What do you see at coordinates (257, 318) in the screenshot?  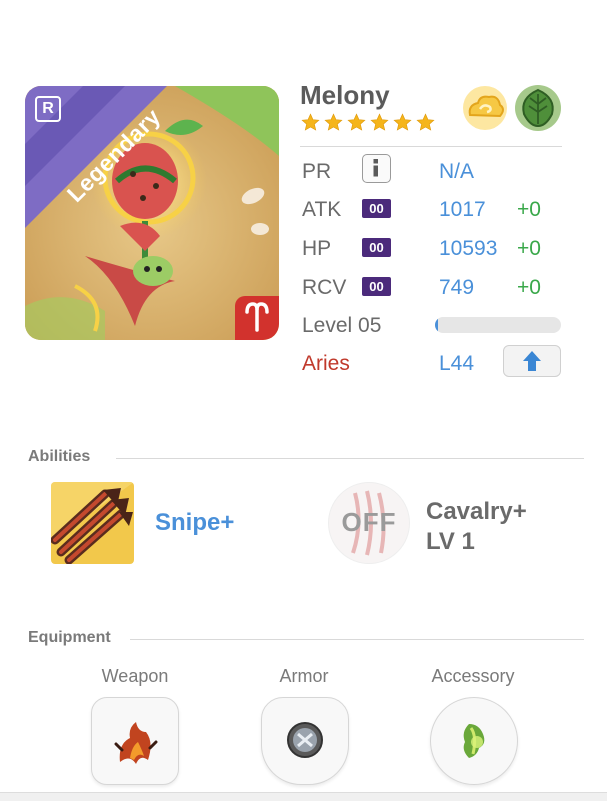 I see `aries-icon` at bounding box center [257, 318].